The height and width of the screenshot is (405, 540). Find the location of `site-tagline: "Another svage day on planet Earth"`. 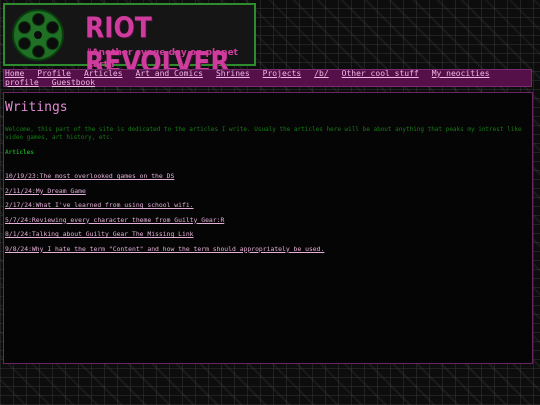

site-tagline: "Another svage day on planet Earth" is located at coordinates (162, 59).